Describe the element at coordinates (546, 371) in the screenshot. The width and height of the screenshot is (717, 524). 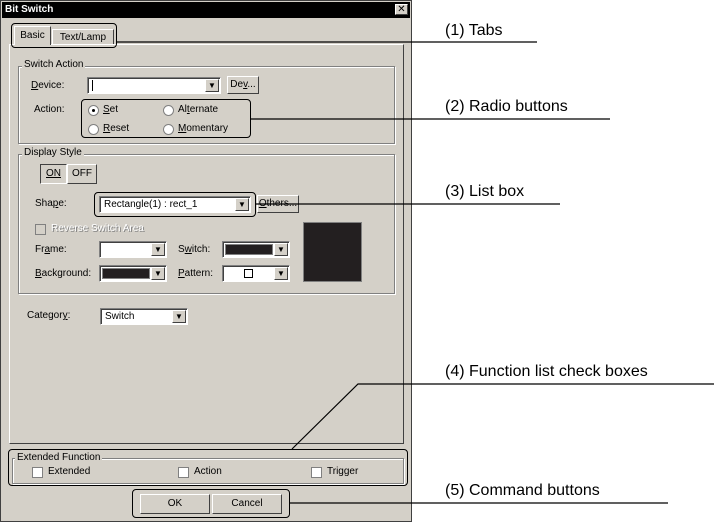
I see `annotation-function-list-check-boxes: (4) Function list check boxes` at that location.